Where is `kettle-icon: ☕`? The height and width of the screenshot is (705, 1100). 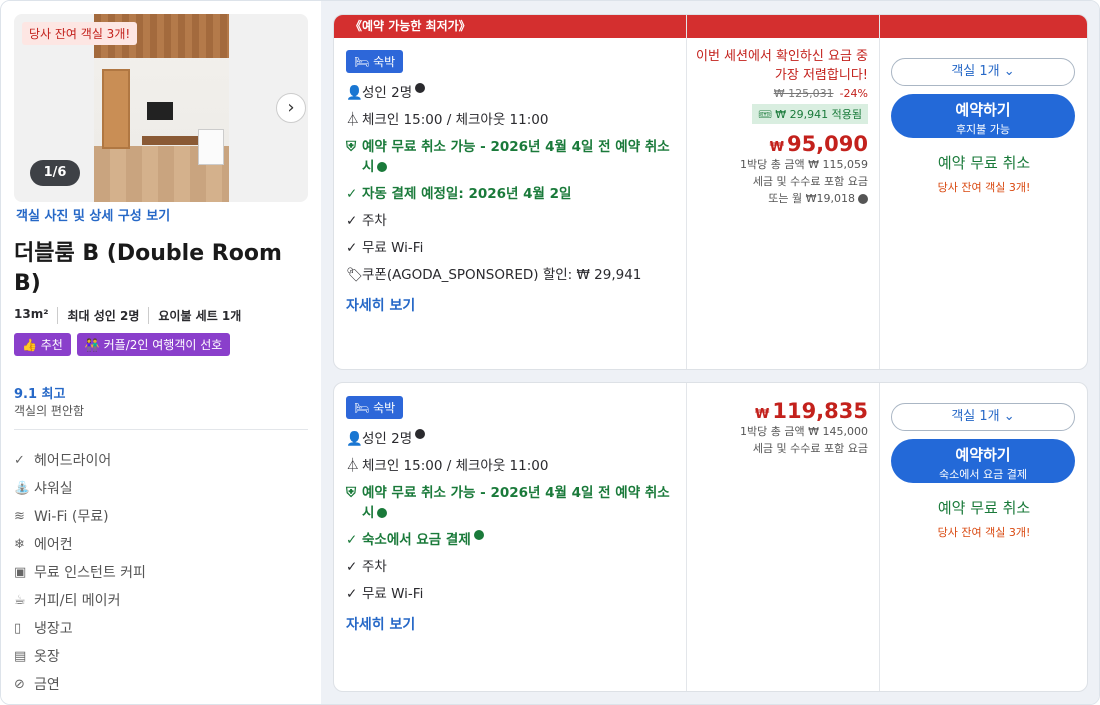
kettle-icon: ☕ is located at coordinates (20, 600).